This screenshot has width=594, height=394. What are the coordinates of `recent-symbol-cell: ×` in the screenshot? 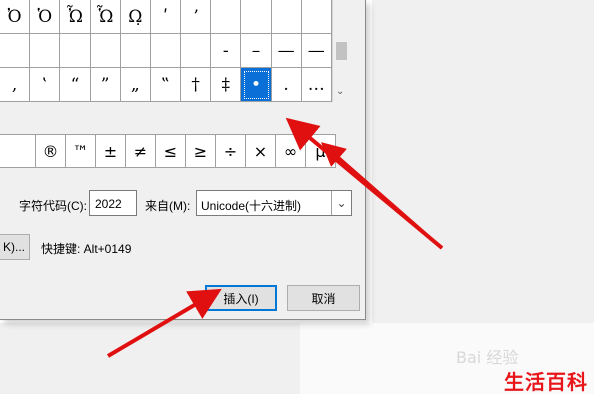 It's located at (261, 151).